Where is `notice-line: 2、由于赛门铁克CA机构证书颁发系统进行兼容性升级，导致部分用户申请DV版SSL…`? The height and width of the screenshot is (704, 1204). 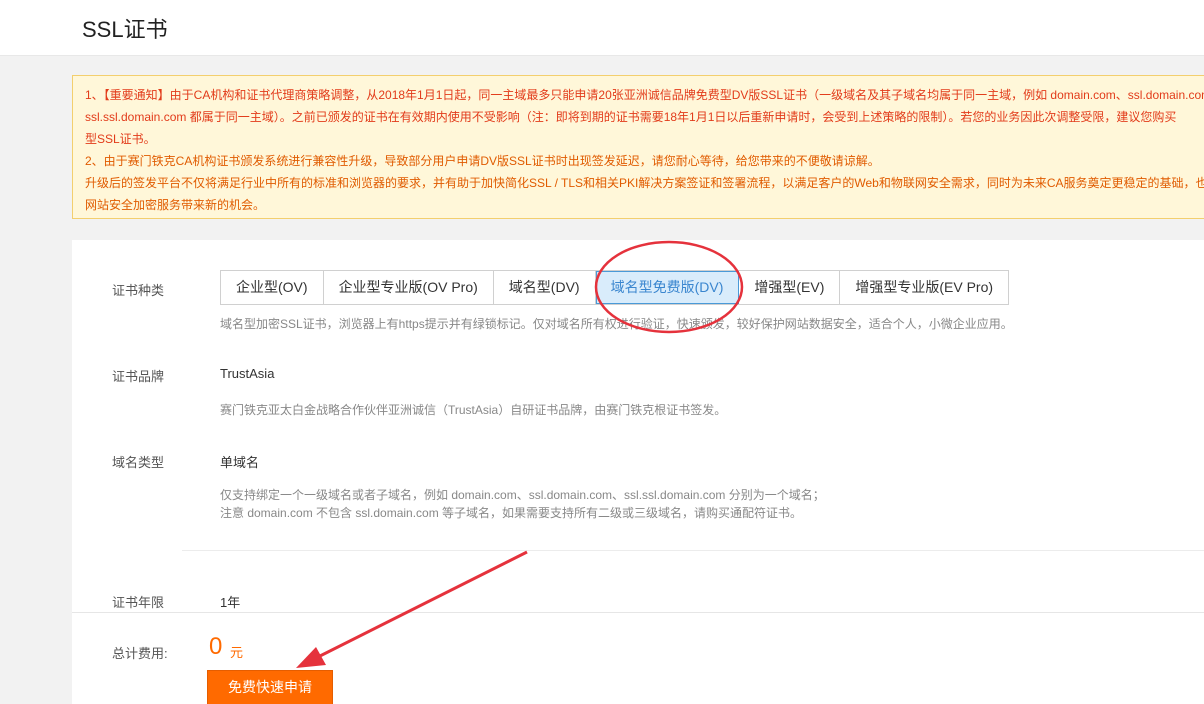
notice-line: 2、由于赛门铁克CA机构证书颁发系统进行兼容性升级，导致部分用户申请DV版SSL… is located at coordinates (482, 161).